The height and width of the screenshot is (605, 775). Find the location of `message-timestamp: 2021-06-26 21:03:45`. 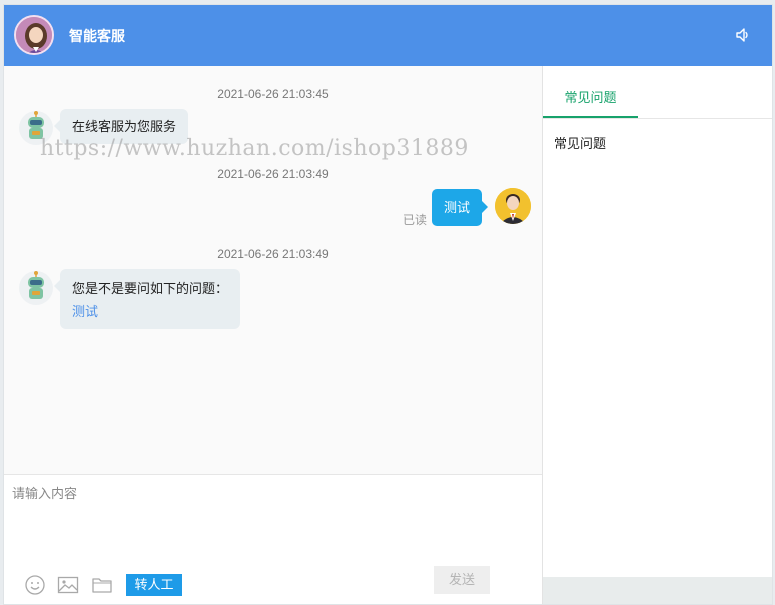

message-timestamp: 2021-06-26 21:03:45 is located at coordinates (273, 94).